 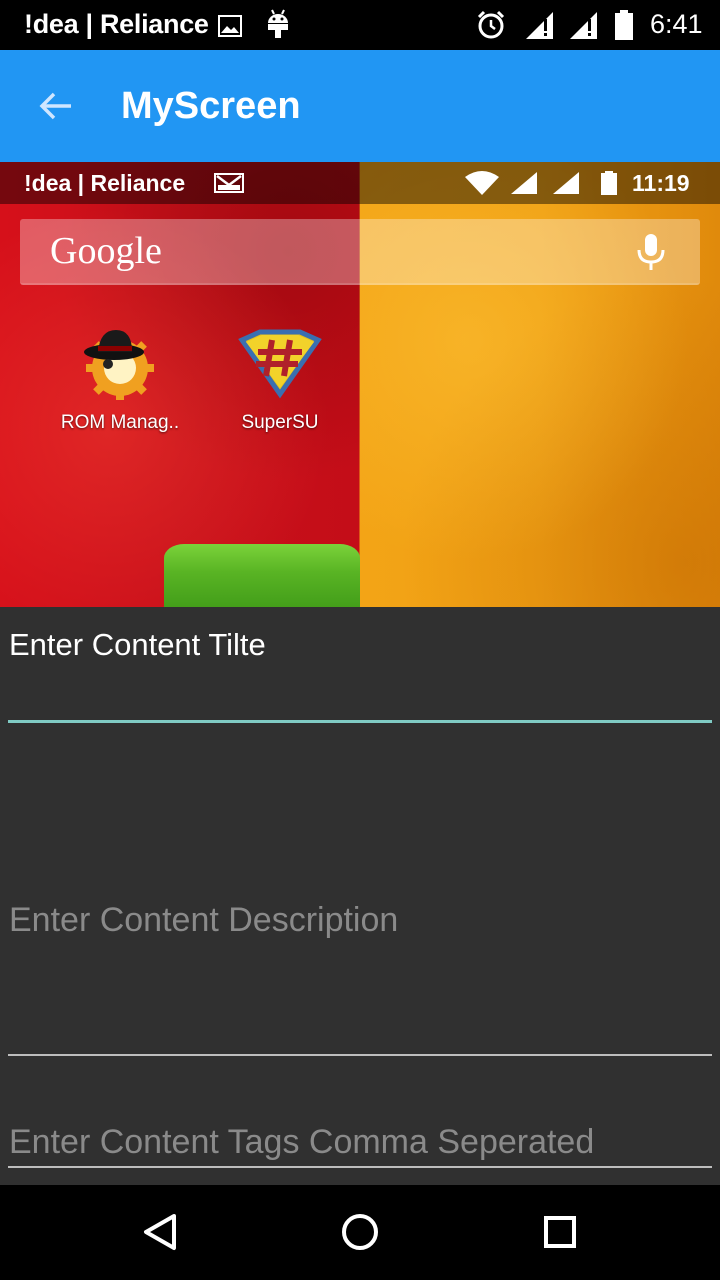 What do you see at coordinates (360, 183) in the screenshot?
I see `preview-status-bar: !dea | Reliance 11:19` at bounding box center [360, 183].